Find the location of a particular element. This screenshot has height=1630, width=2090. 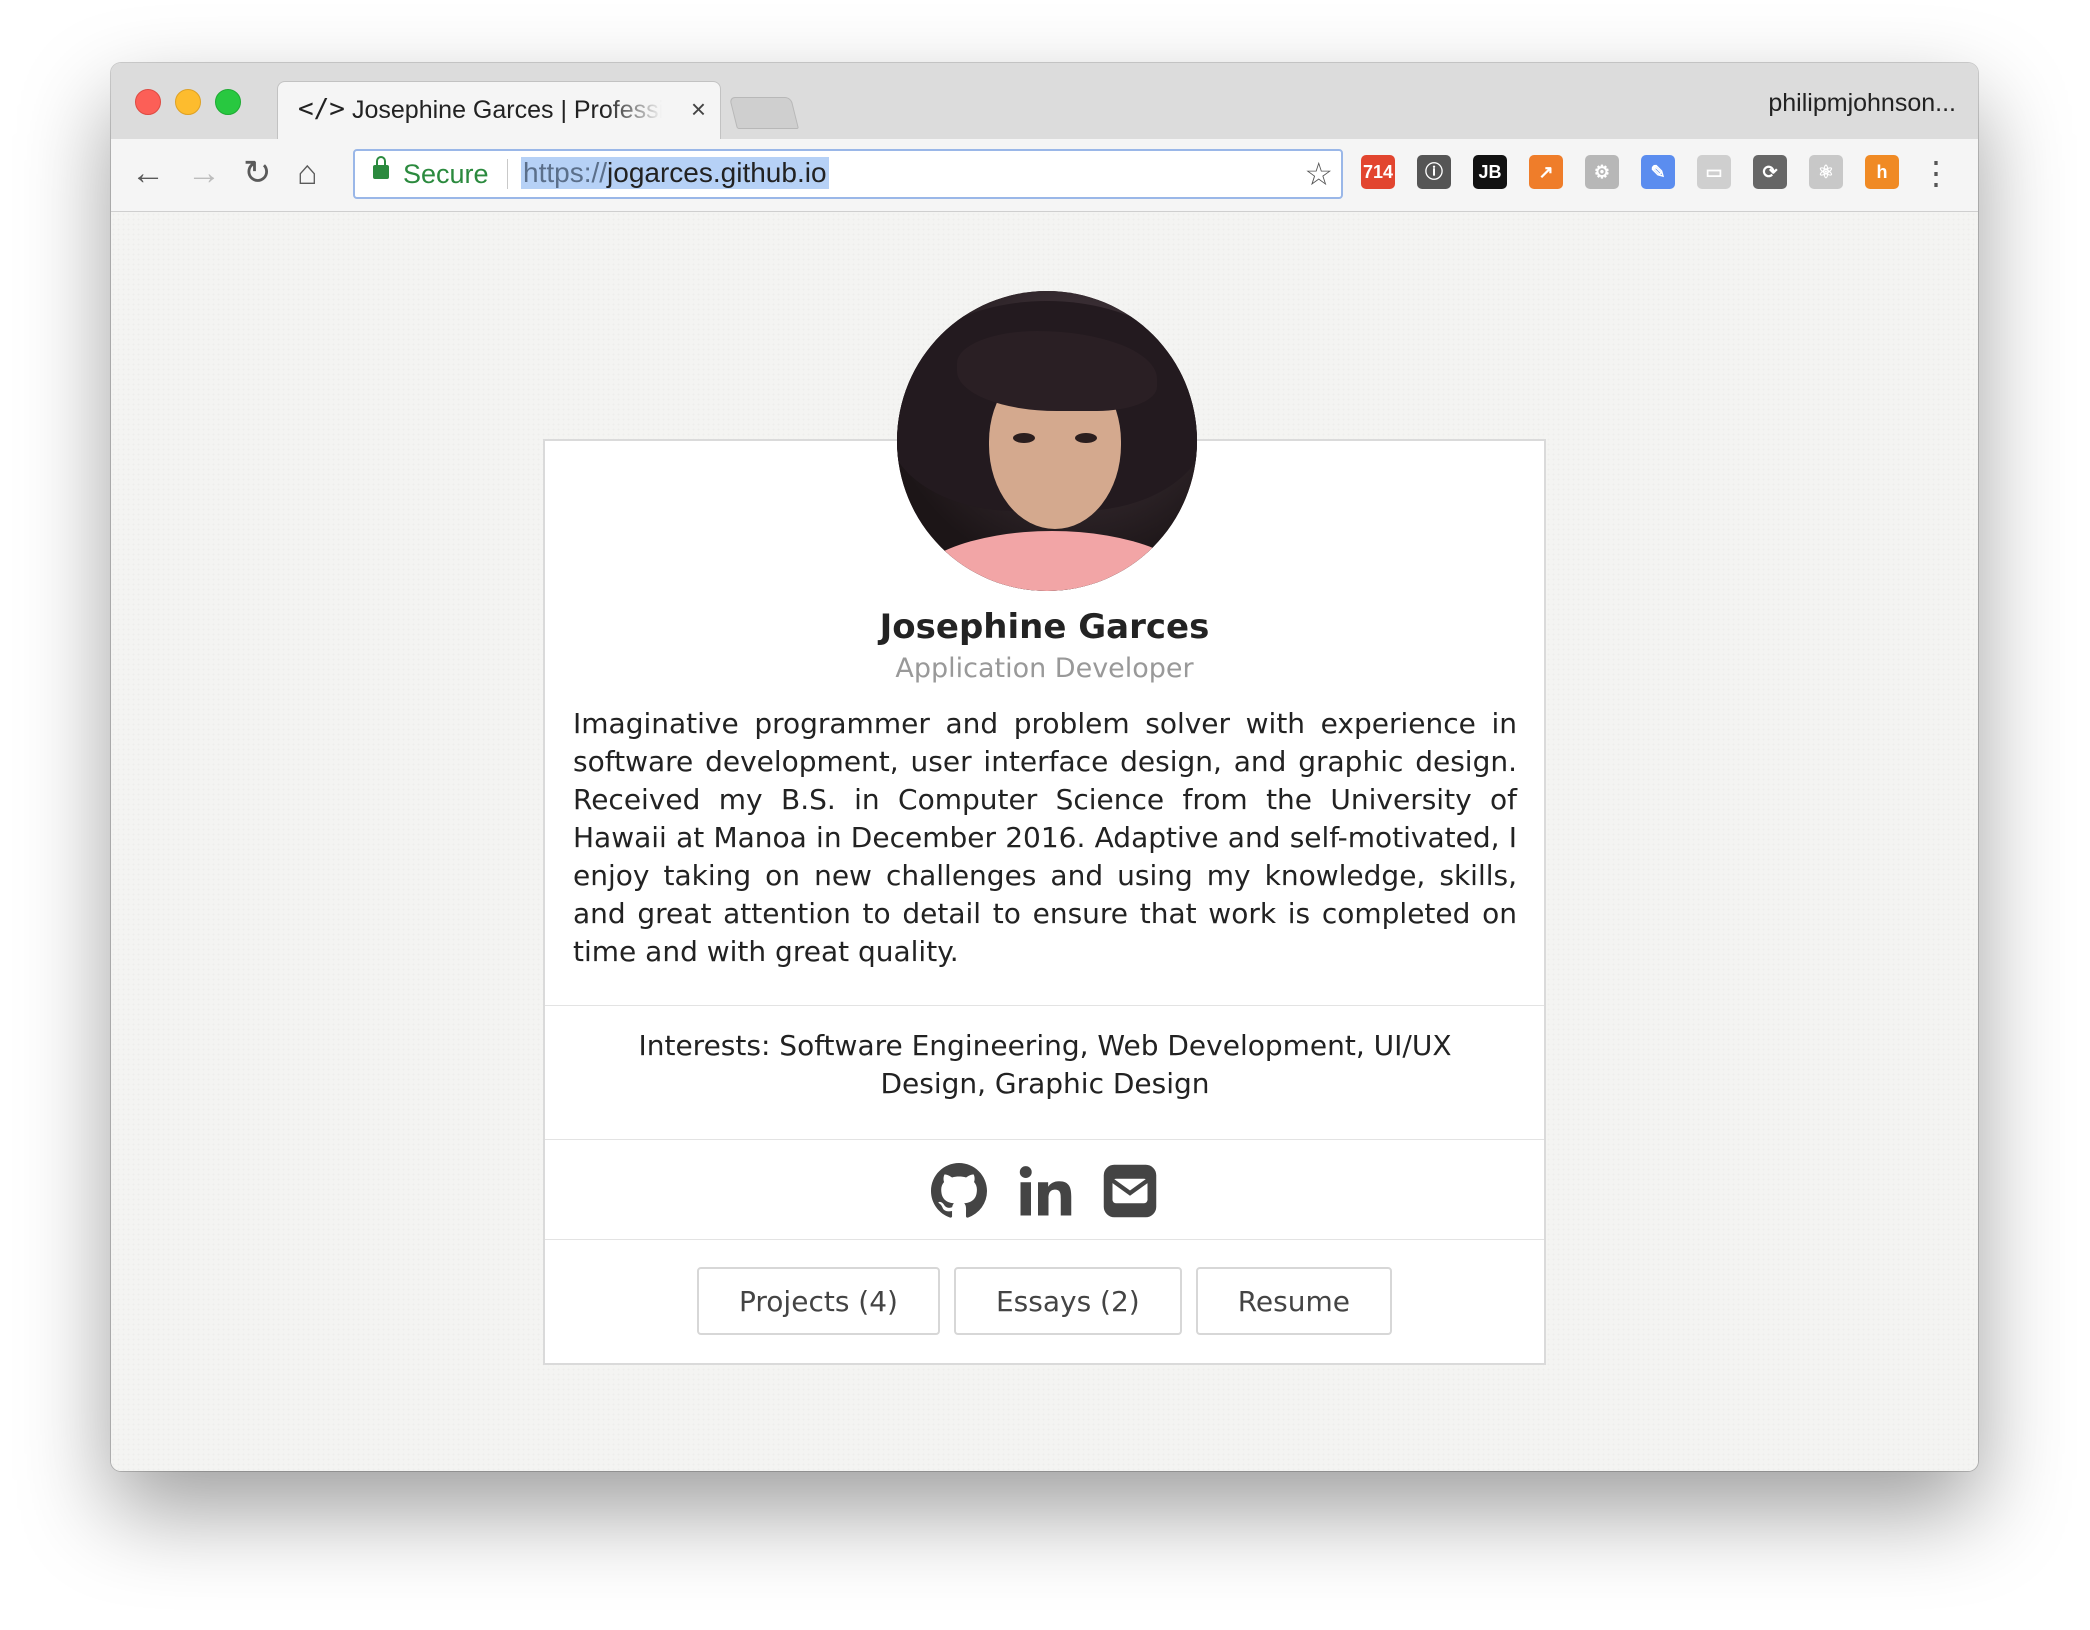

tool-extension-icon: ⚙ is located at coordinates (1602, 172).